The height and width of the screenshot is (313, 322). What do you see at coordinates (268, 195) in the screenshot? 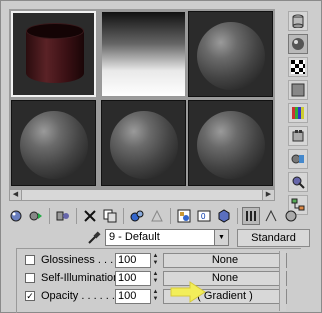
I see `scroll-right-icon: ▶` at bounding box center [268, 195].